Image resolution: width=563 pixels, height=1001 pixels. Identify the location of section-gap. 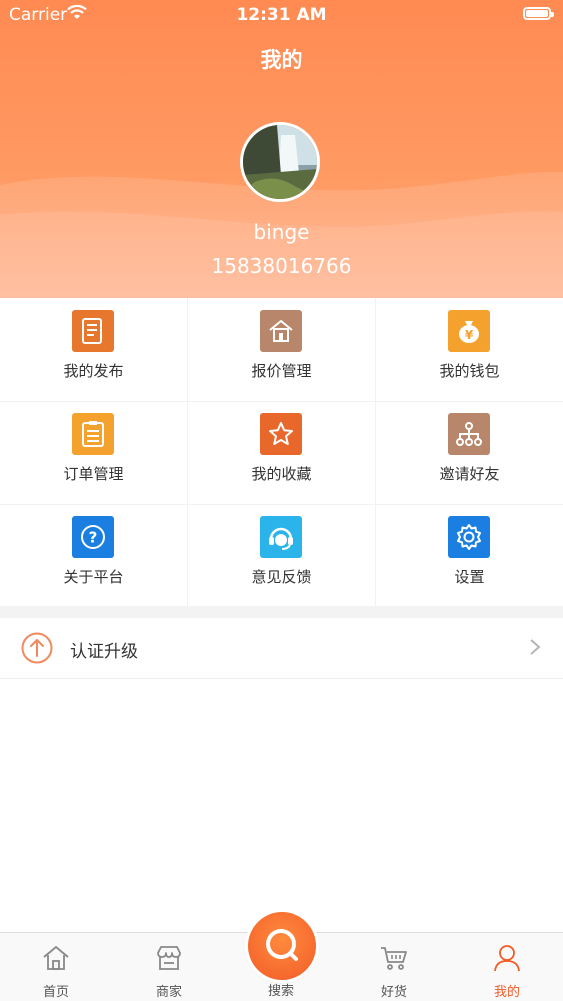
(281, 612).